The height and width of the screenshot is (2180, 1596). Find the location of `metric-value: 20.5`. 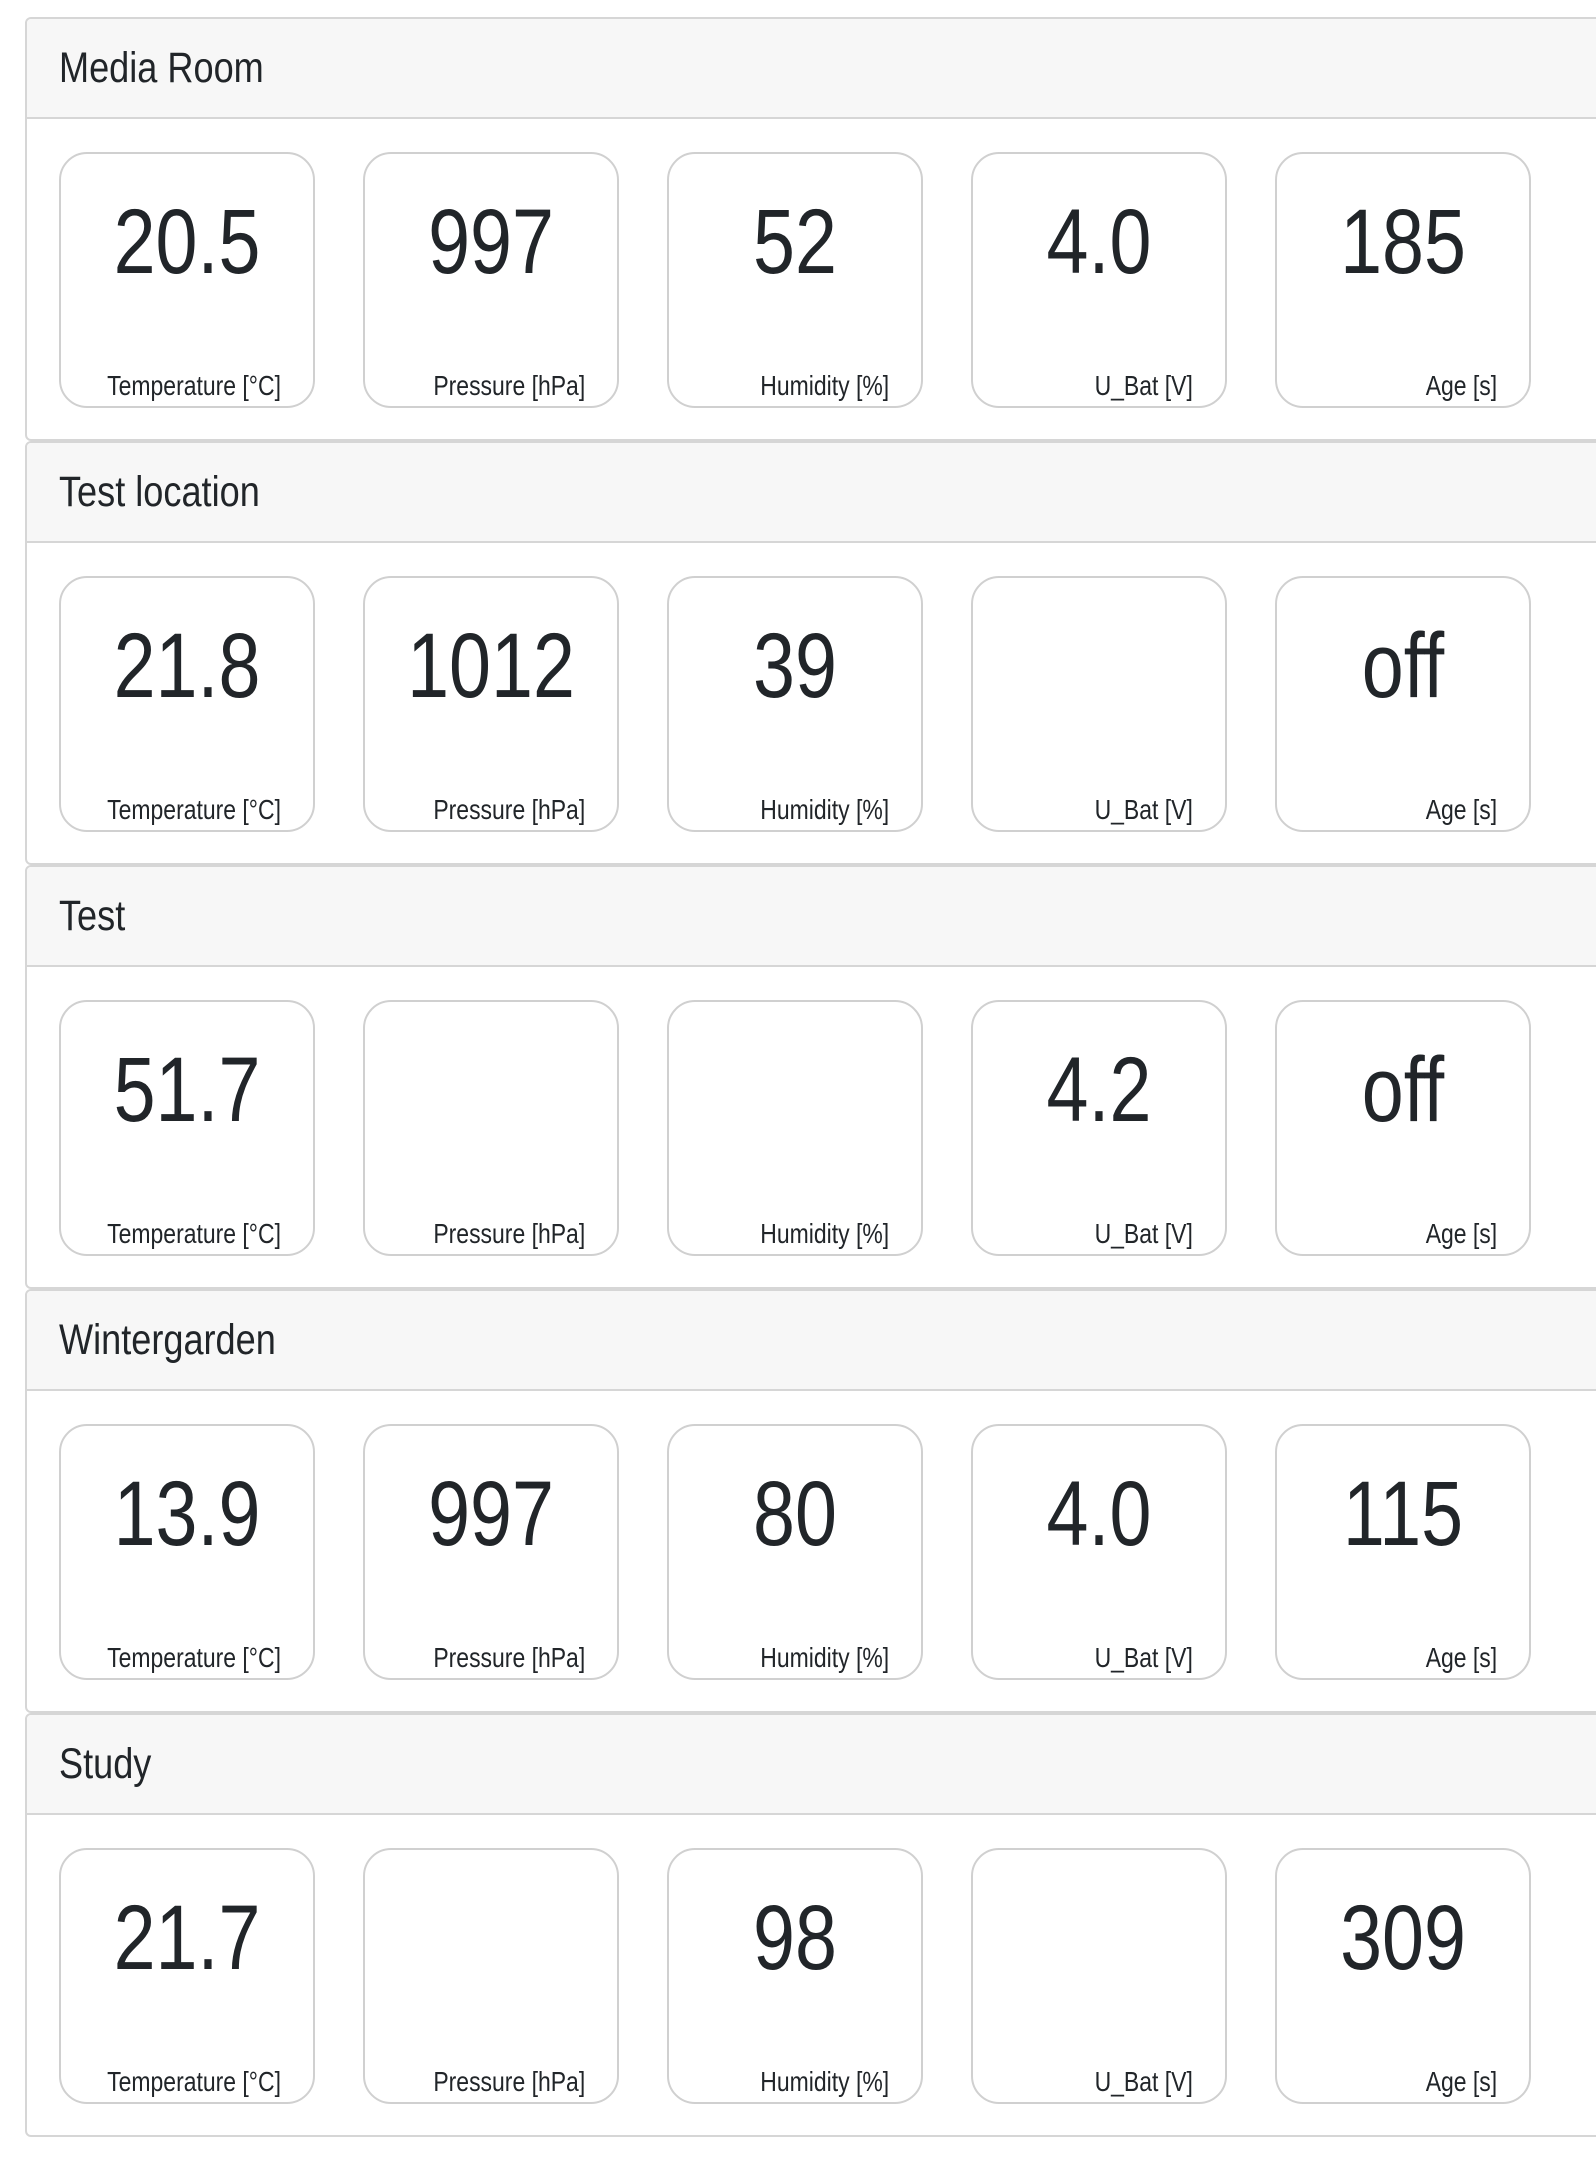

metric-value: 20.5 is located at coordinates (187, 242).